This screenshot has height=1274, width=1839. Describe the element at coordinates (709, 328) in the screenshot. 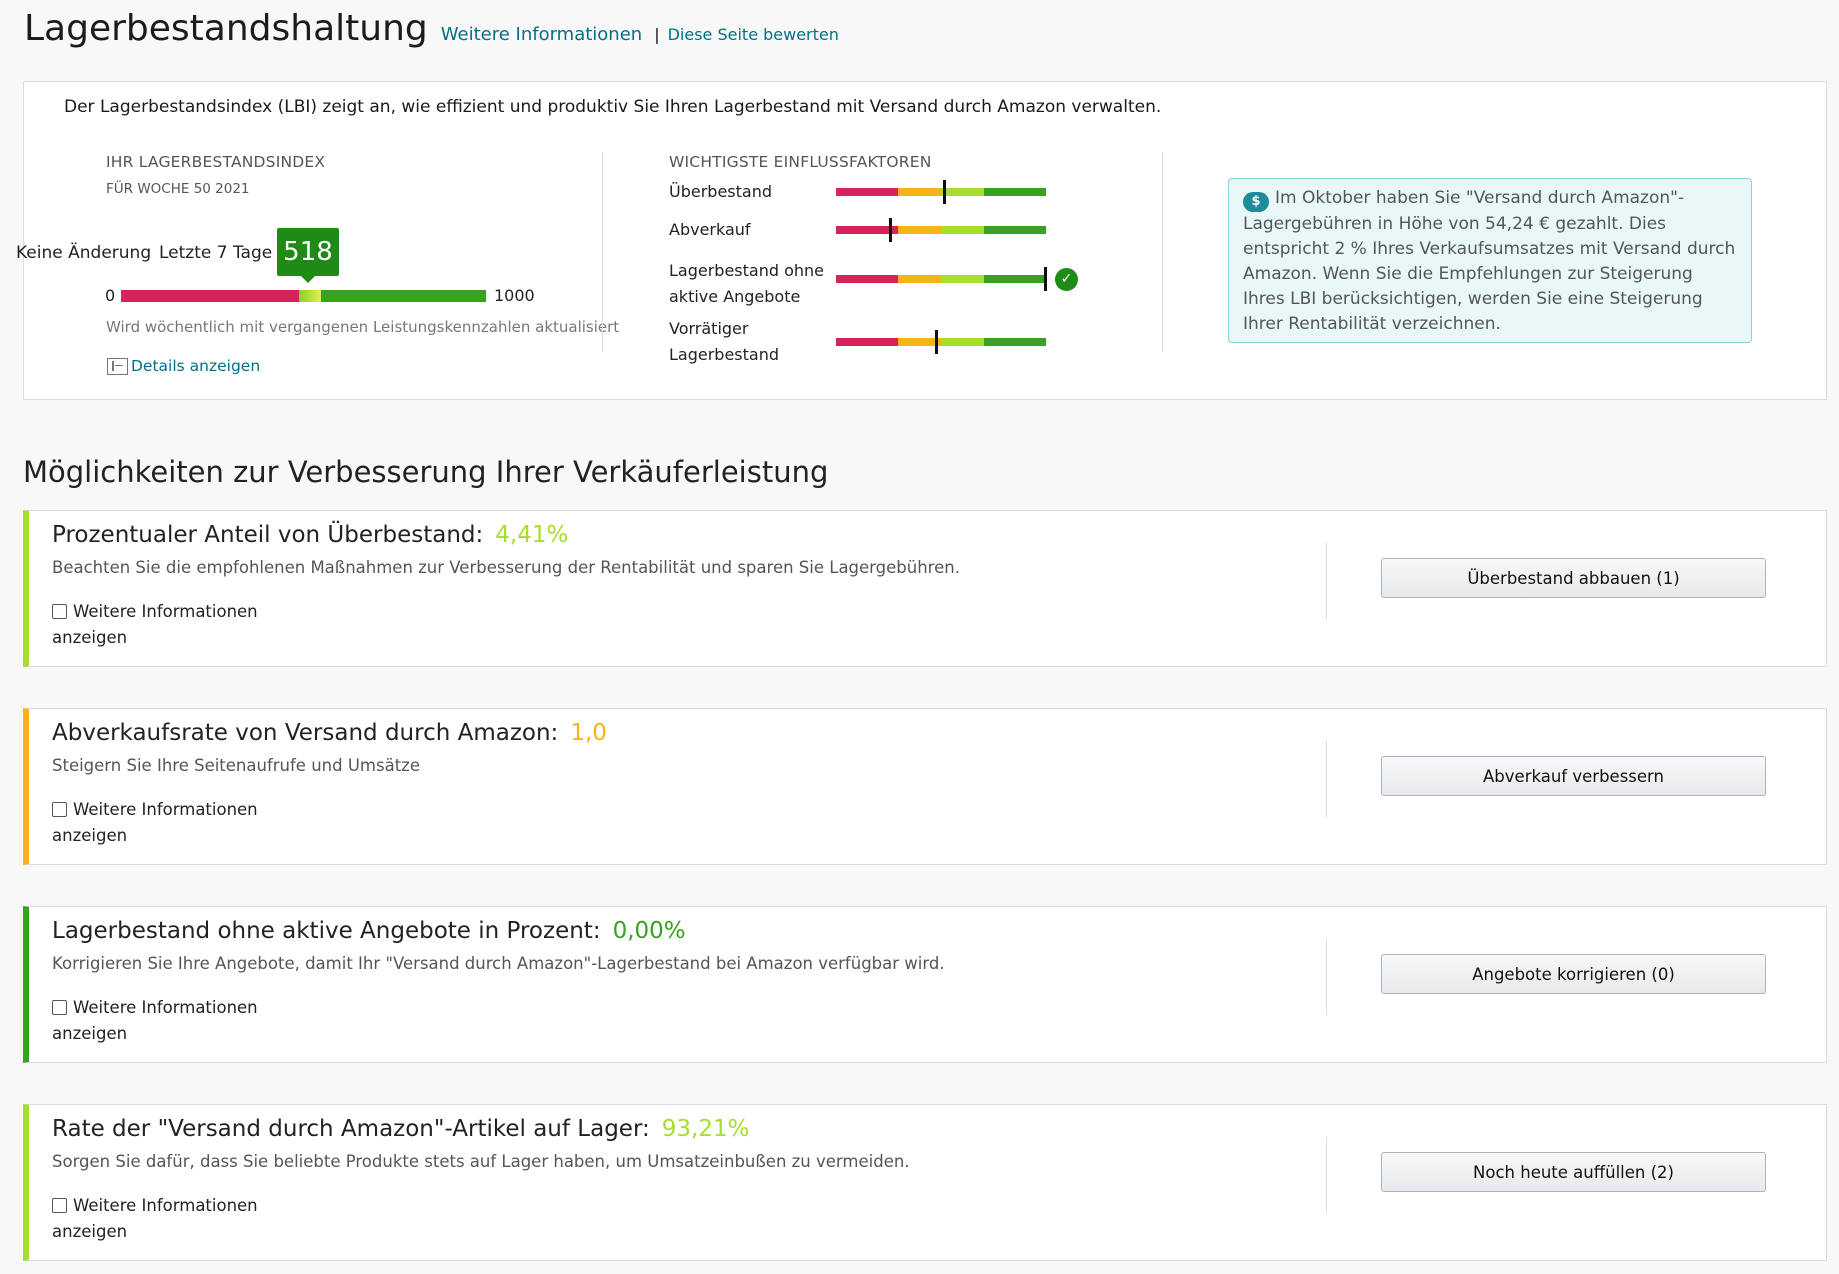

I see `factor-label-instock-line1: Vorrätiger` at that location.